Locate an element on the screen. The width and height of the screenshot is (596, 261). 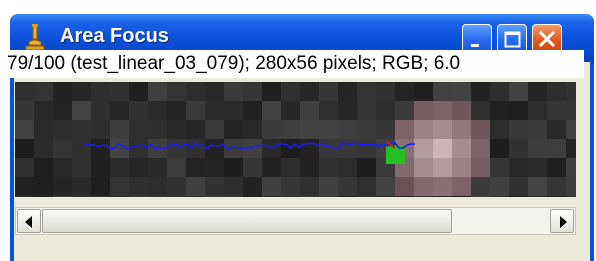
scroll-left-button is located at coordinates (29, 221).